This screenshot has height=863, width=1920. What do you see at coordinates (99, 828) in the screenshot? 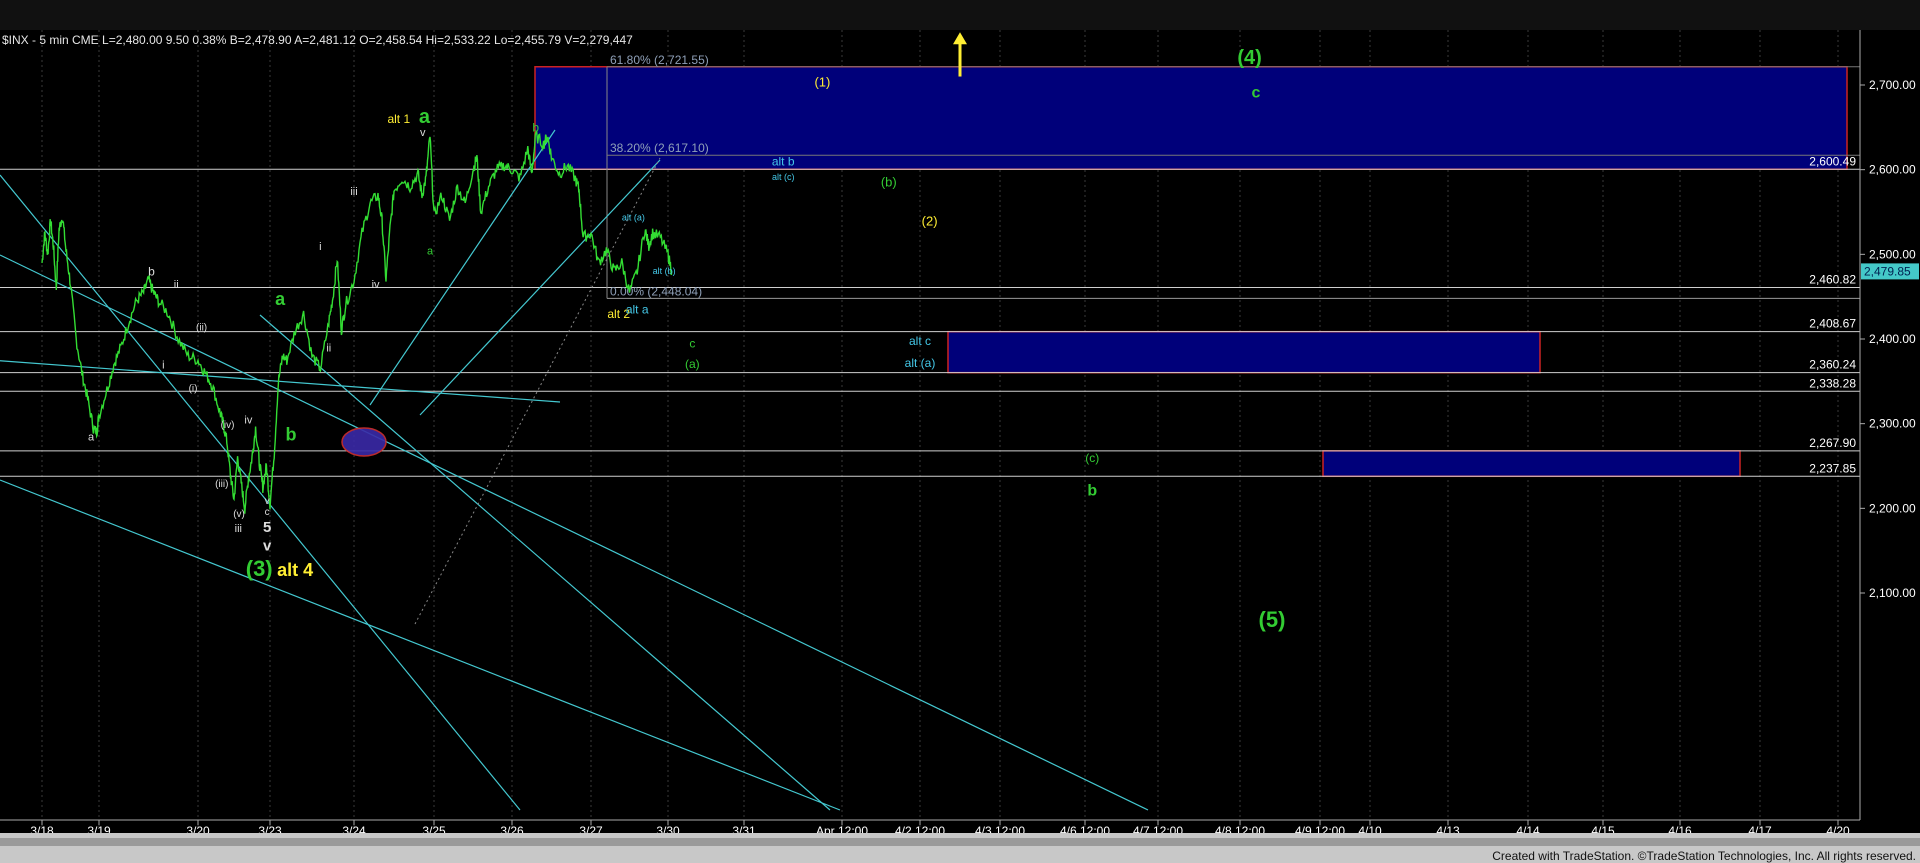
I see `x-tick-label: 3/19` at bounding box center [99, 828].